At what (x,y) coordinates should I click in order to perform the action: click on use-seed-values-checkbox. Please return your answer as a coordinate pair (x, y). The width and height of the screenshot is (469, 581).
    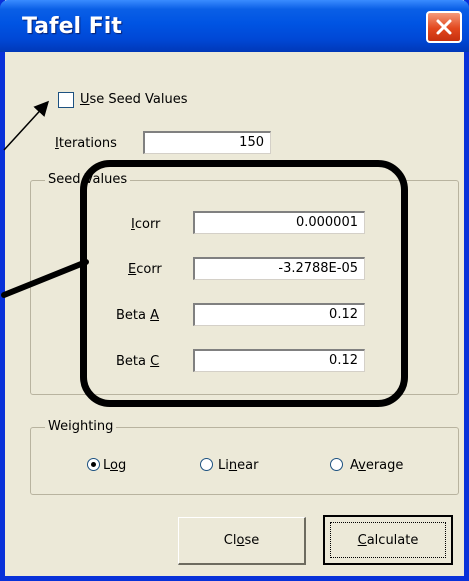
    Looking at the image, I should click on (66, 100).